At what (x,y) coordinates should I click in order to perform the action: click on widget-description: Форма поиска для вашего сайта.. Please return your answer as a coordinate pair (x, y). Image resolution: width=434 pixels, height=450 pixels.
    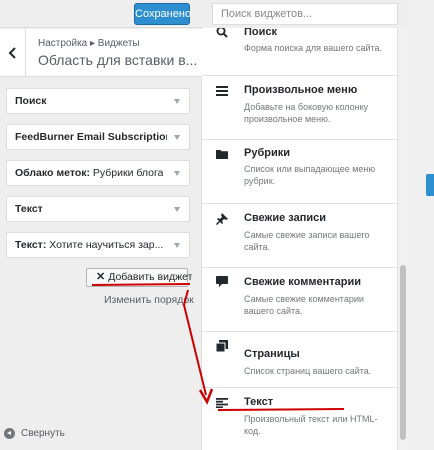
    Looking at the image, I should click on (313, 48).